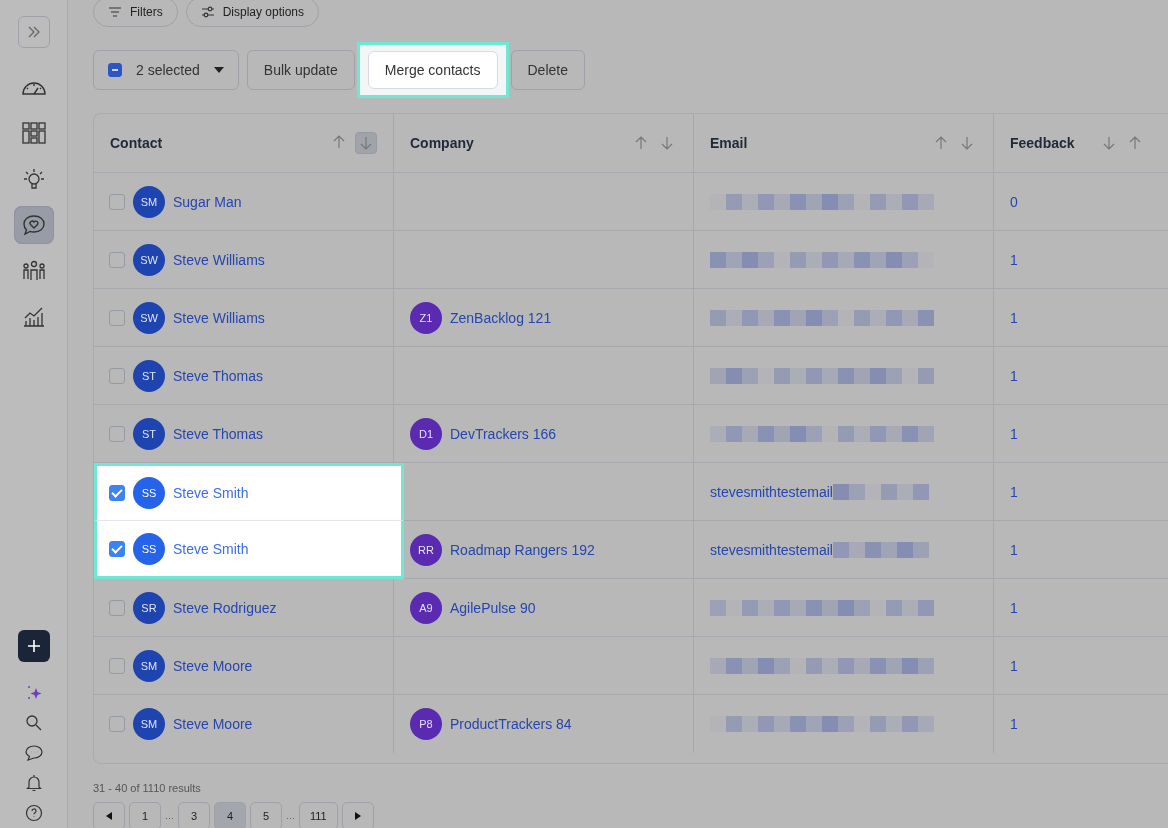 The image size is (1168, 828). I want to click on results-count: 31 - 40 of 1110 results, so click(147, 788).